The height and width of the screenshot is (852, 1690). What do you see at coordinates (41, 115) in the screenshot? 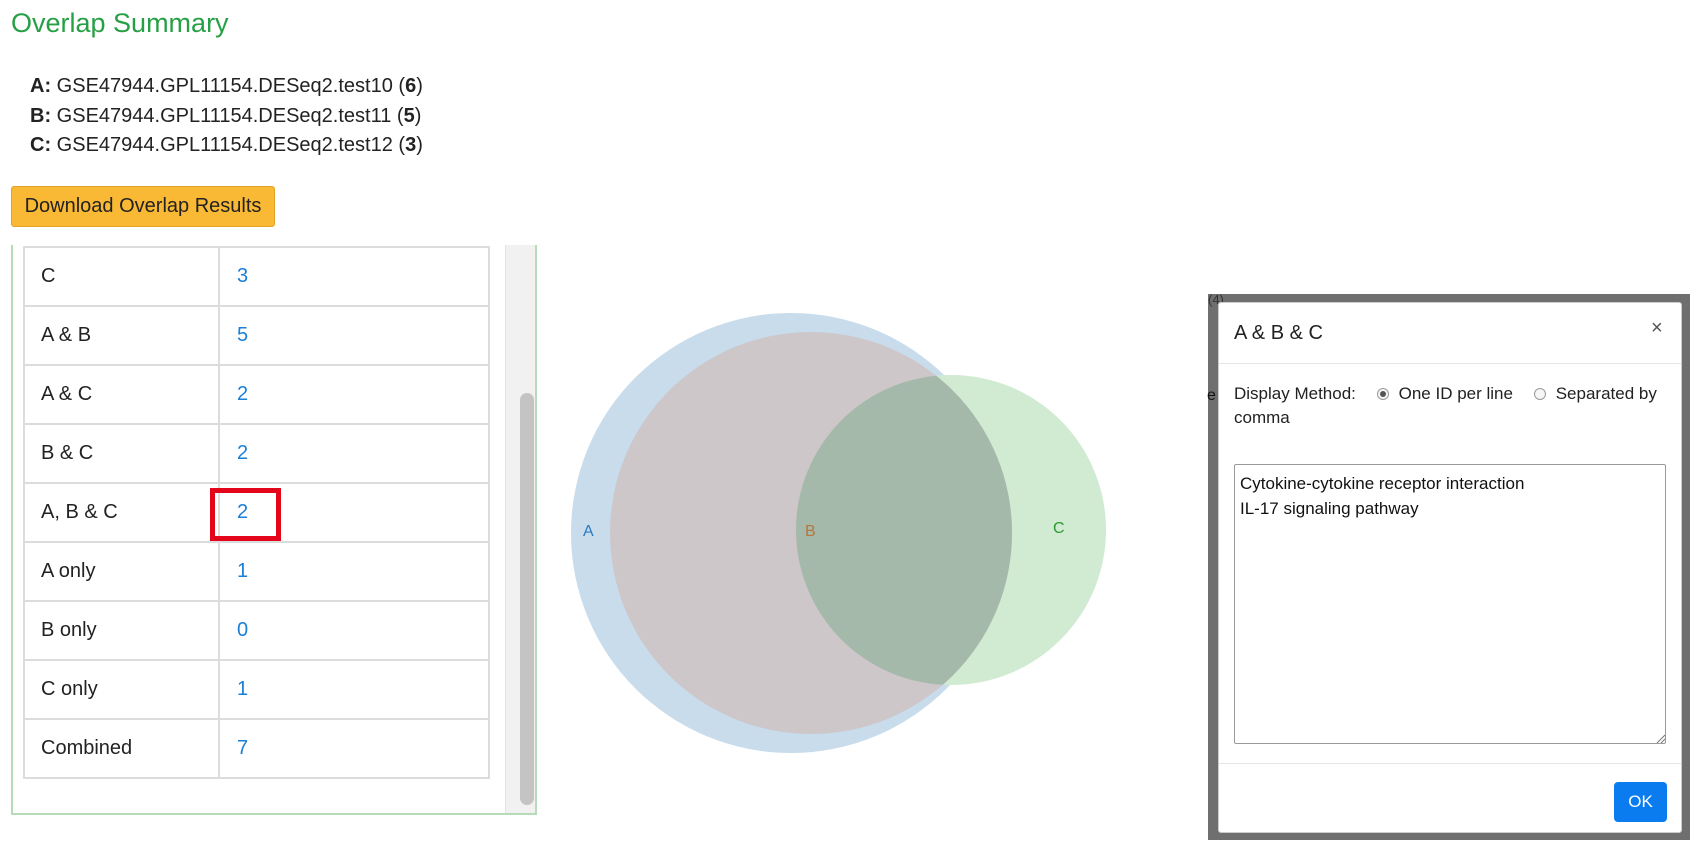
I see `dataset-b-letter: B:` at bounding box center [41, 115].